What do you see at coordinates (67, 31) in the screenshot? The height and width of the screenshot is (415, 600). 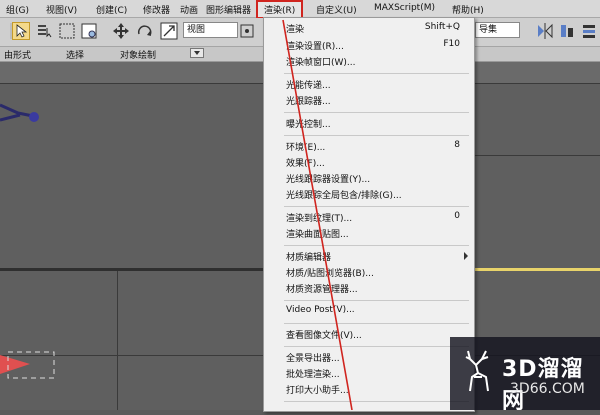 I see `rect-selection-icon` at bounding box center [67, 31].